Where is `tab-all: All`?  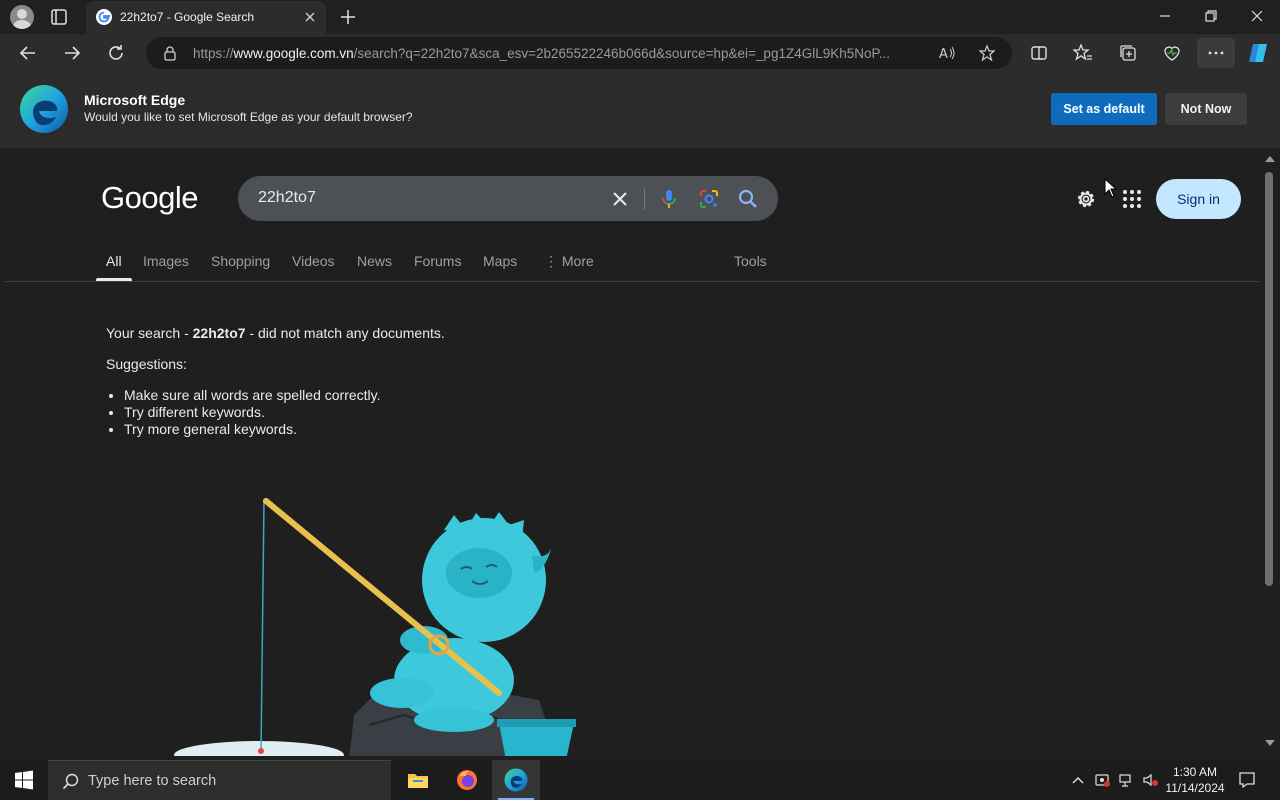 tab-all: All is located at coordinates (114, 261).